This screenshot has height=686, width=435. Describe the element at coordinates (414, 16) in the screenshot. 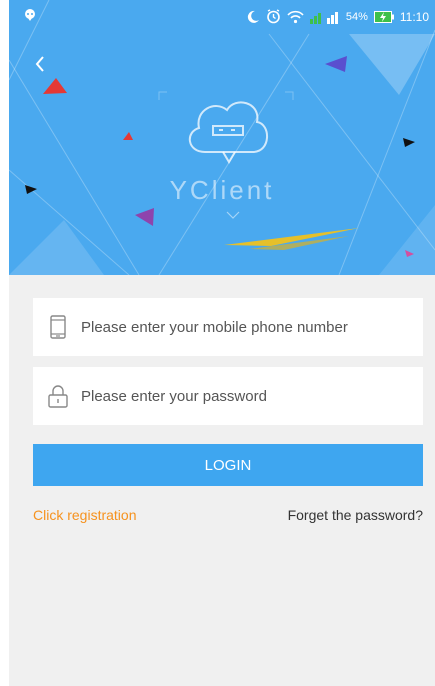

I see `clock: 11:10` at that location.